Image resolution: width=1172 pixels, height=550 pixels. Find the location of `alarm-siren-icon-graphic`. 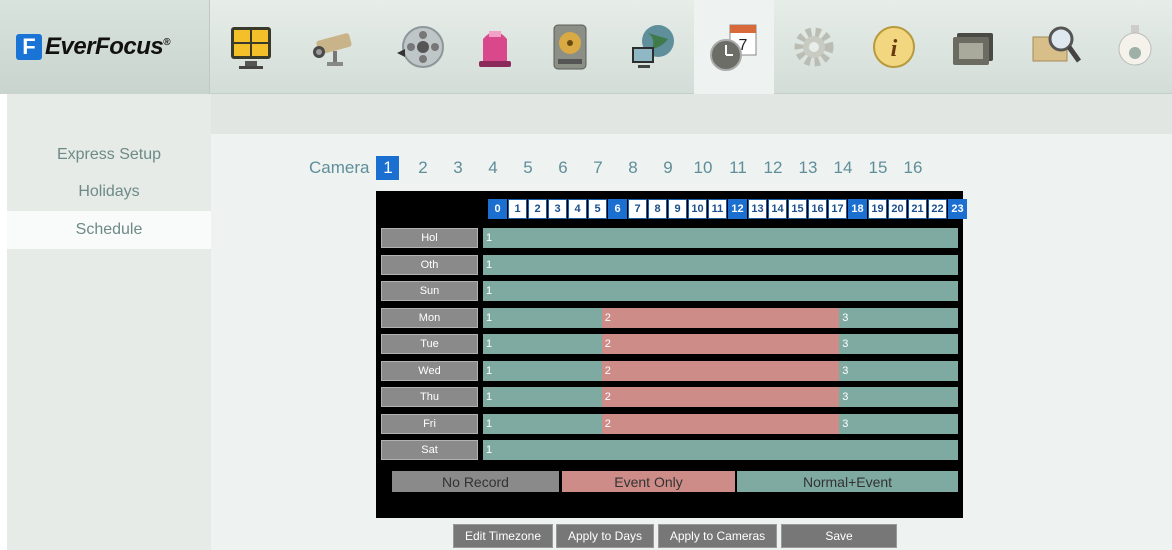

alarm-siren-icon-graphic is located at coordinates (495, 49).